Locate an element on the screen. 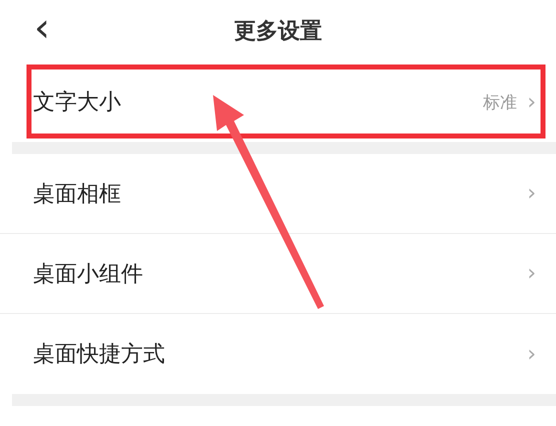 This screenshot has width=556, height=426. row-label: 桌面相框 is located at coordinates (77, 194).